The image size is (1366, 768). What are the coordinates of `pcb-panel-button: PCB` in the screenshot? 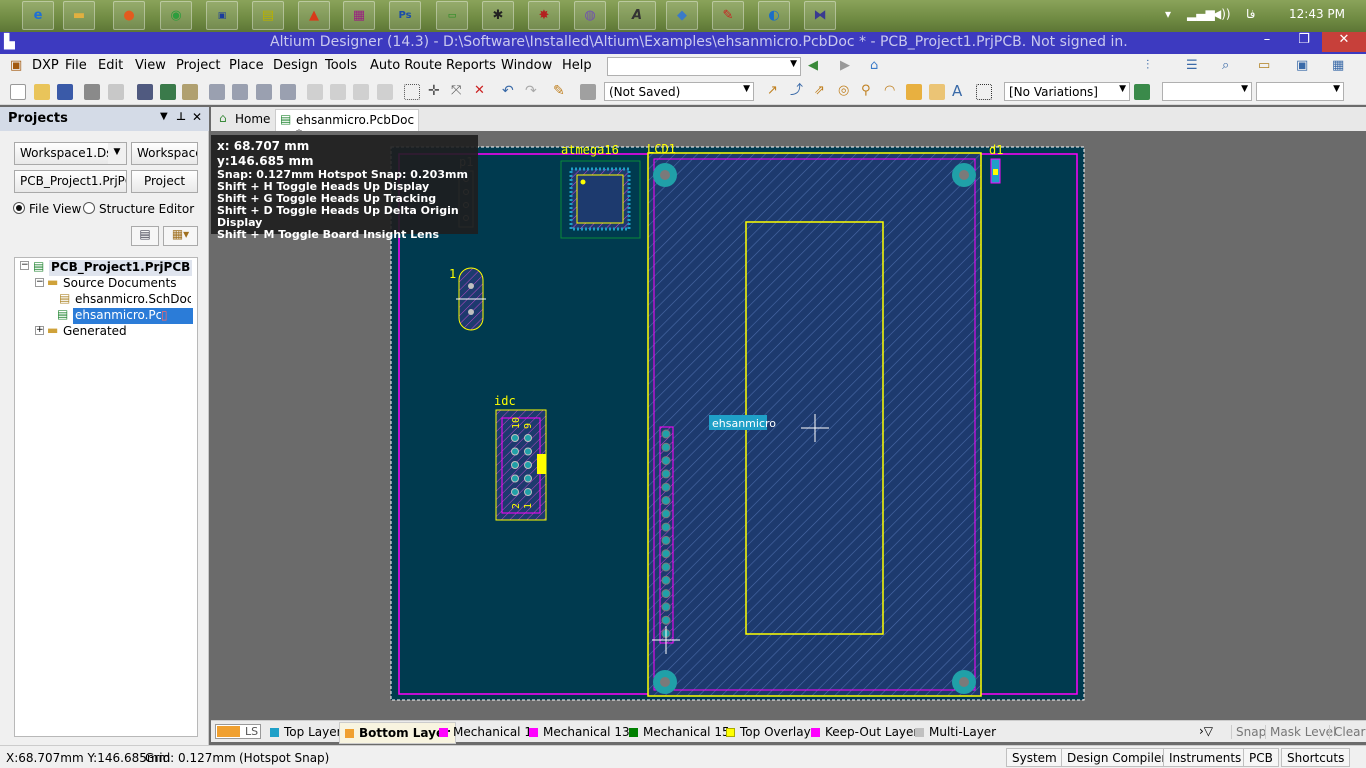 It's located at (1261, 757).